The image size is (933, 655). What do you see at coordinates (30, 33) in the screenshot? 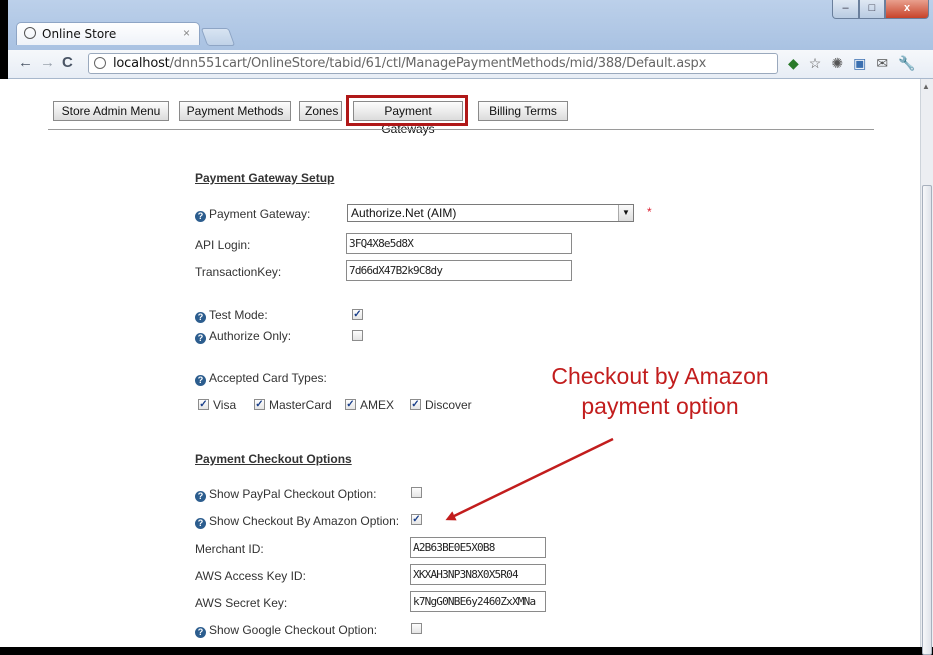
I see `globe-icon` at bounding box center [30, 33].